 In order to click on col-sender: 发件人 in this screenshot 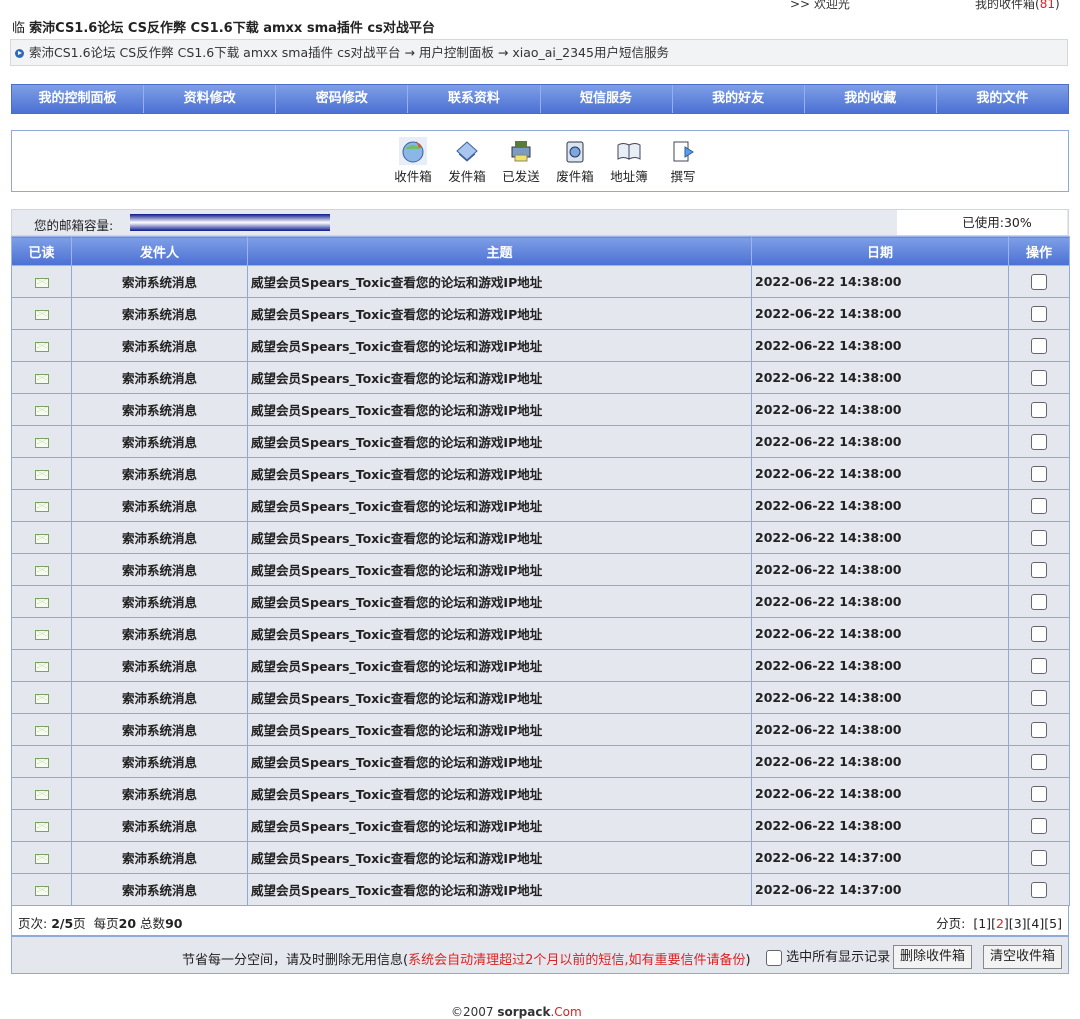, I will do `click(159, 251)`.